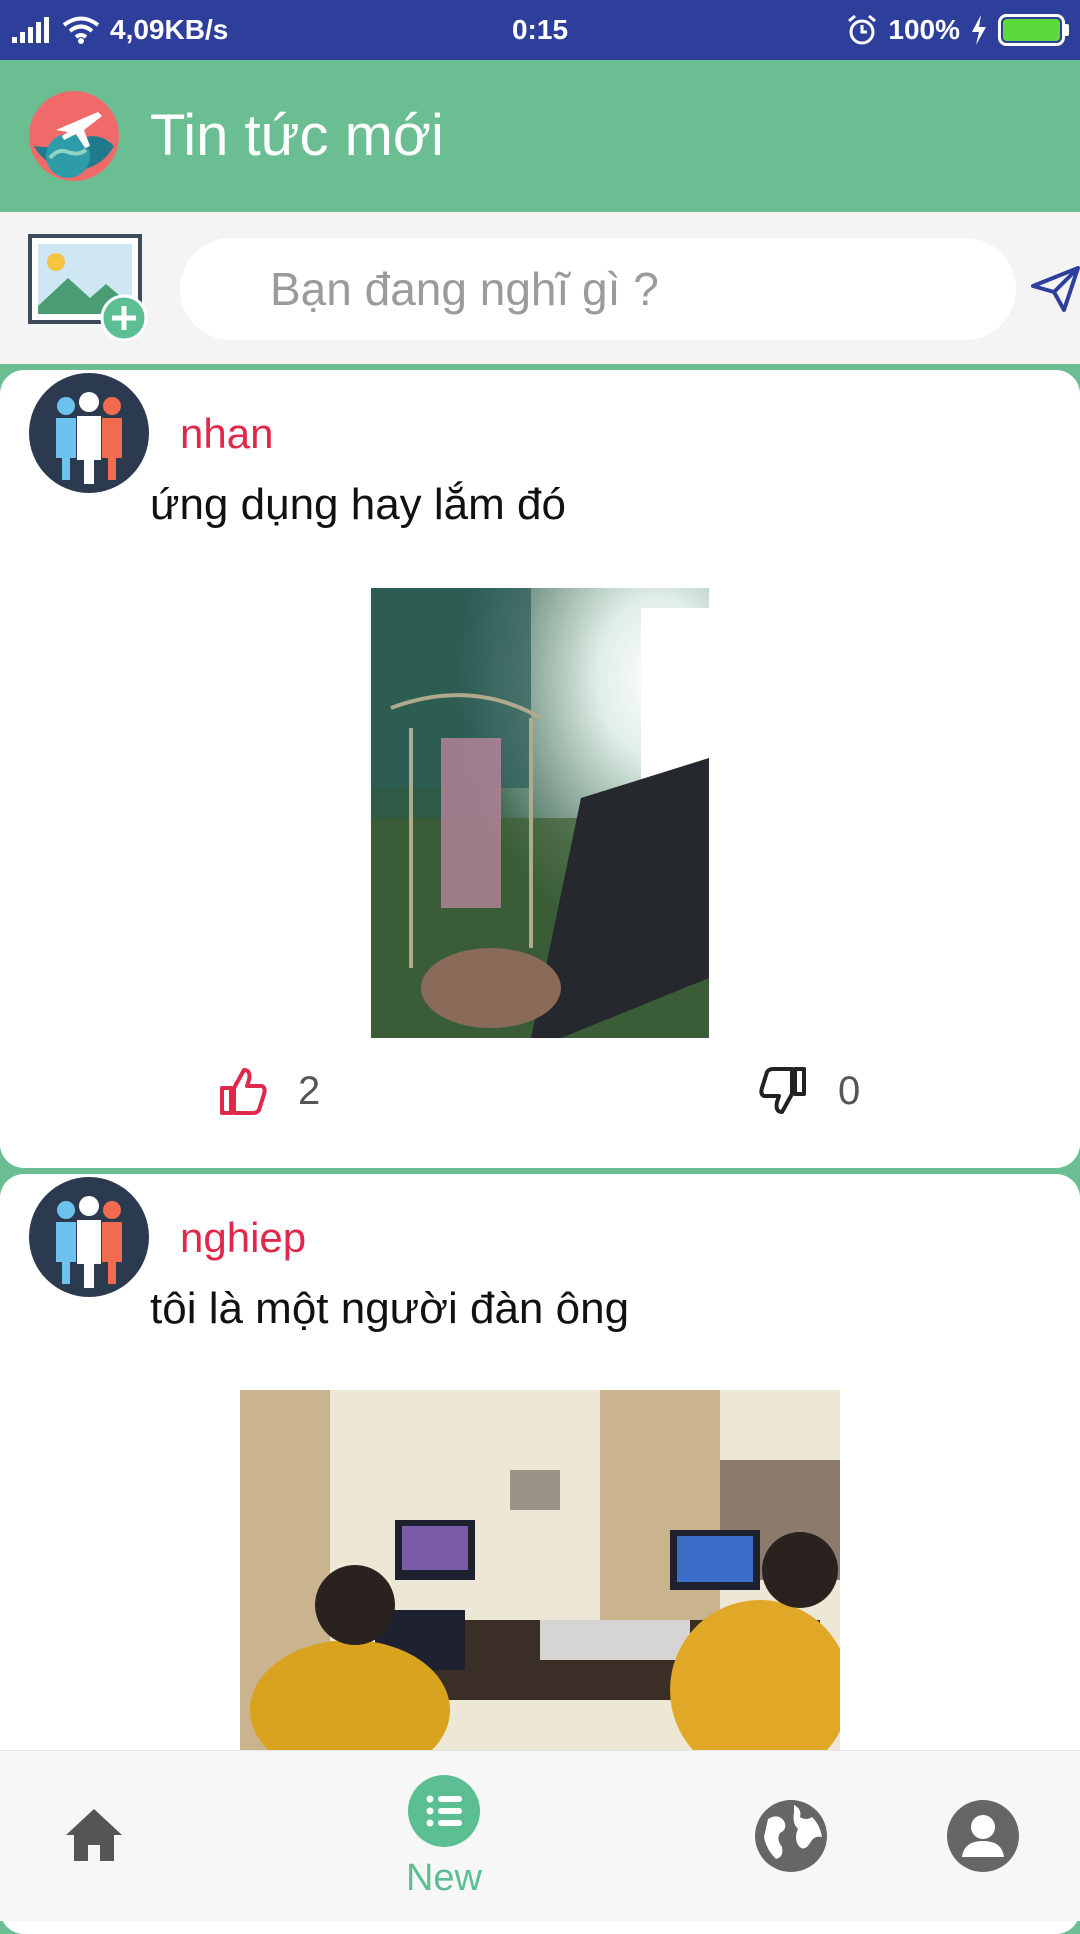  I want to click on charging-icon, so click(979, 30).